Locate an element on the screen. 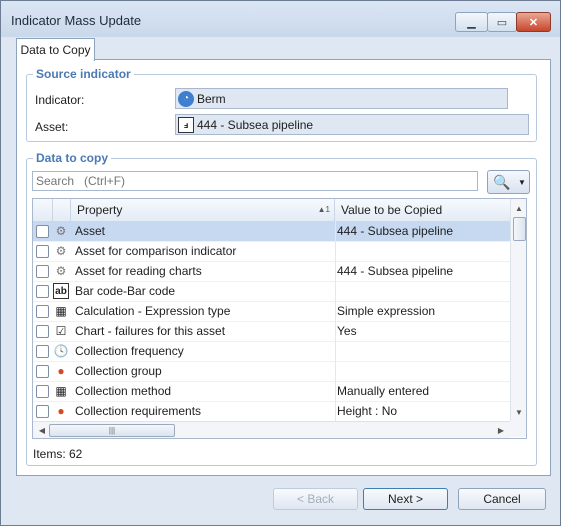 This screenshot has width=561, height=526. table-row: ● Collection group is located at coordinates (271, 371).